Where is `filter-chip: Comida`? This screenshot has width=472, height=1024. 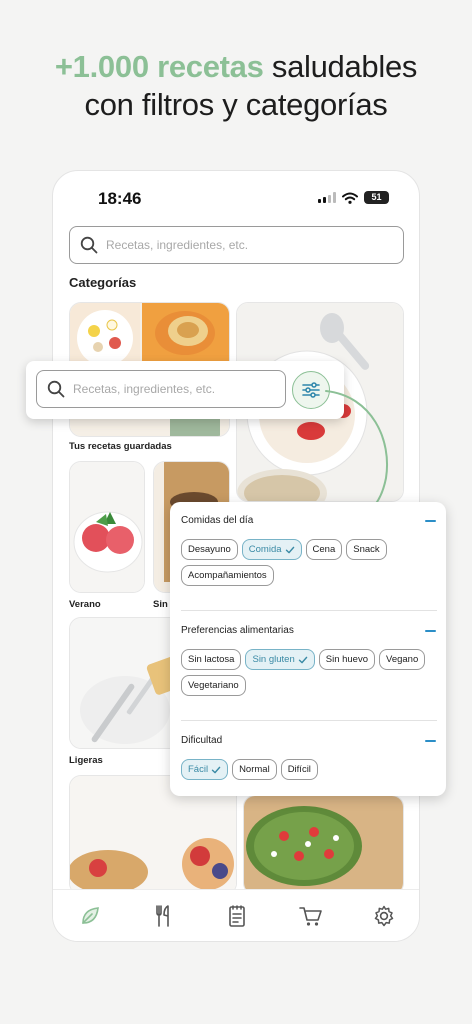
filter-chip: Comida is located at coordinates (271, 549).